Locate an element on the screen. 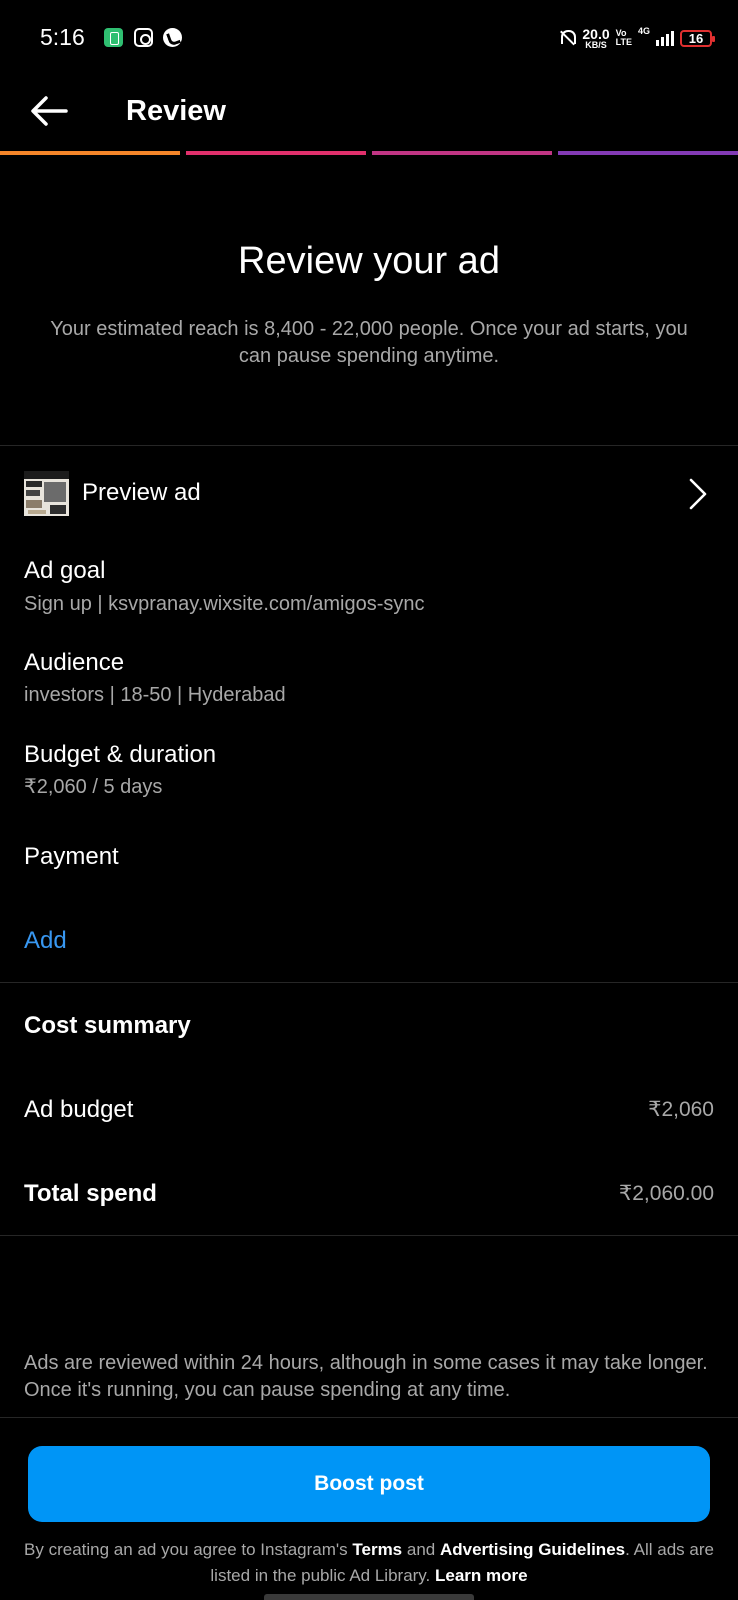 The image size is (738, 1600). signal-icon is located at coordinates (665, 38).